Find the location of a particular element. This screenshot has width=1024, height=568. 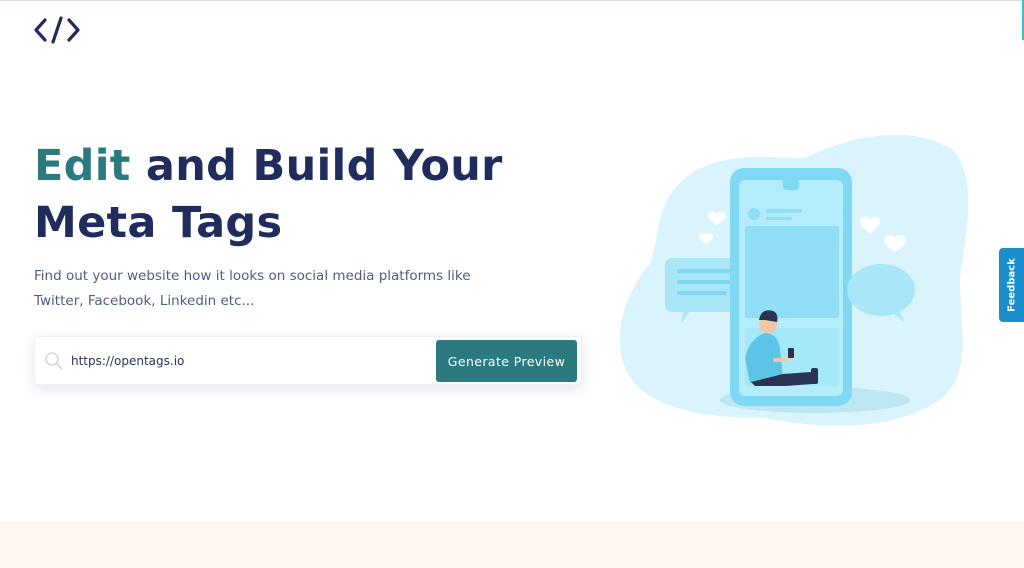

feedback-label: Feedback is located at coordinates (1011, 285).